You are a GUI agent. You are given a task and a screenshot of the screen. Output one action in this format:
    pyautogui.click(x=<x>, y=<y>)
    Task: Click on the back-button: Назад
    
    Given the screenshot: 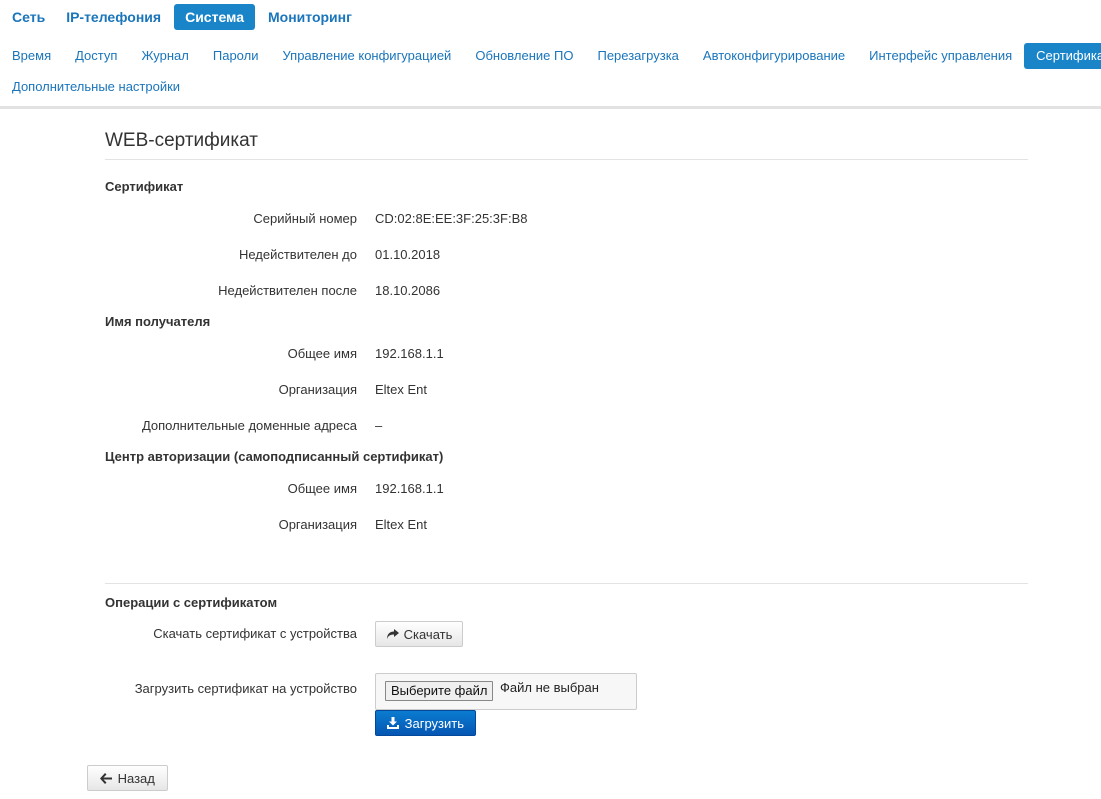 What is the action you would take?
    pyautogui.click(x=127, y=778)
    